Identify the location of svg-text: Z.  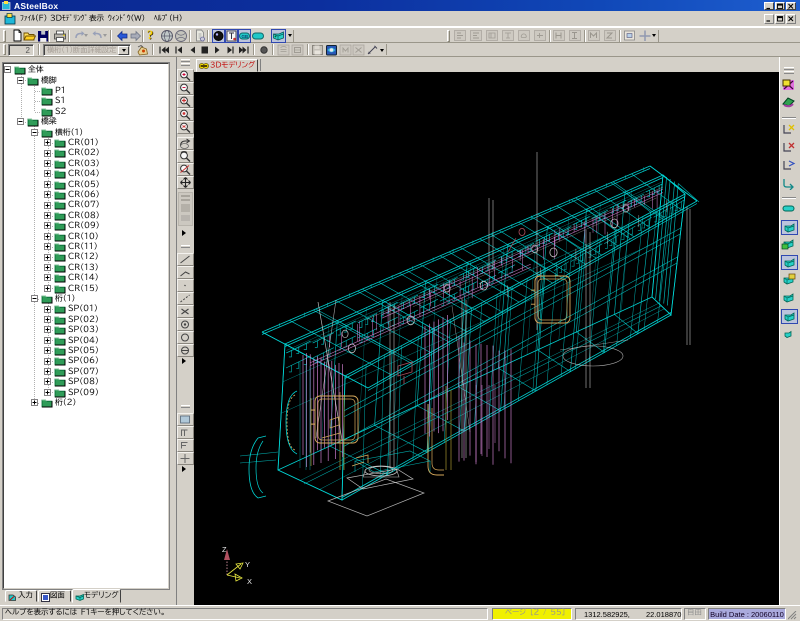
(224, 549).